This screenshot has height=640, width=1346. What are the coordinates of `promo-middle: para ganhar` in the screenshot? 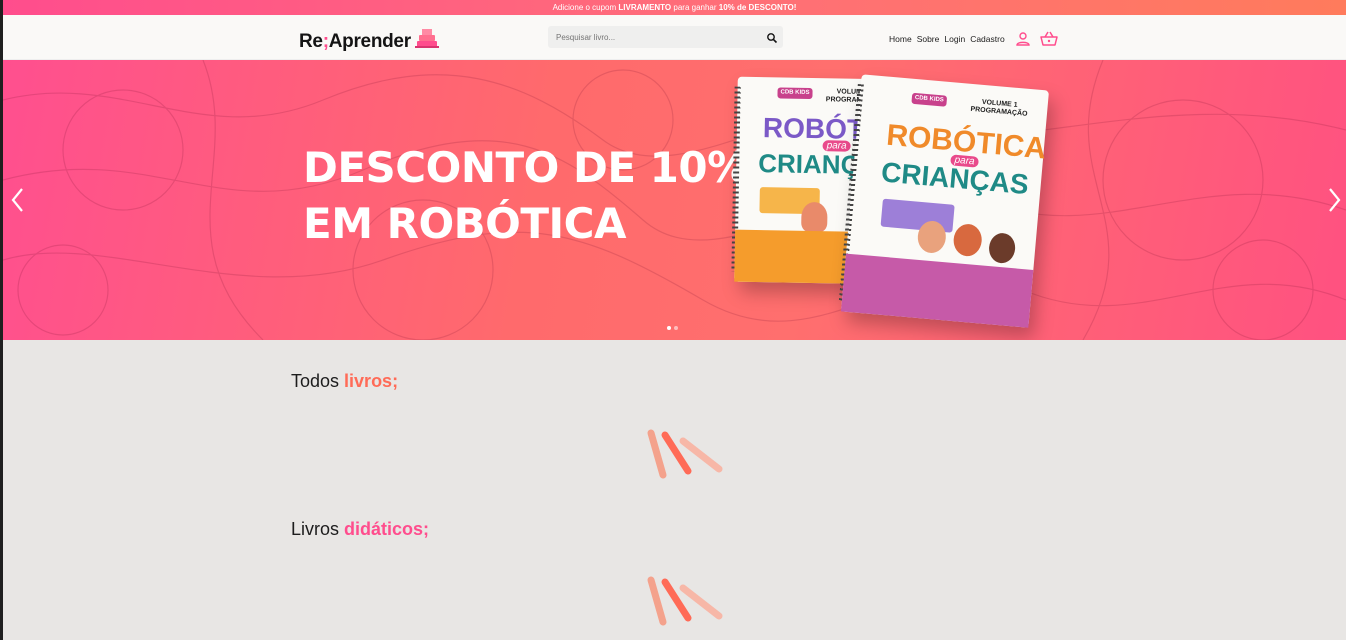 It's located at (695, 7).